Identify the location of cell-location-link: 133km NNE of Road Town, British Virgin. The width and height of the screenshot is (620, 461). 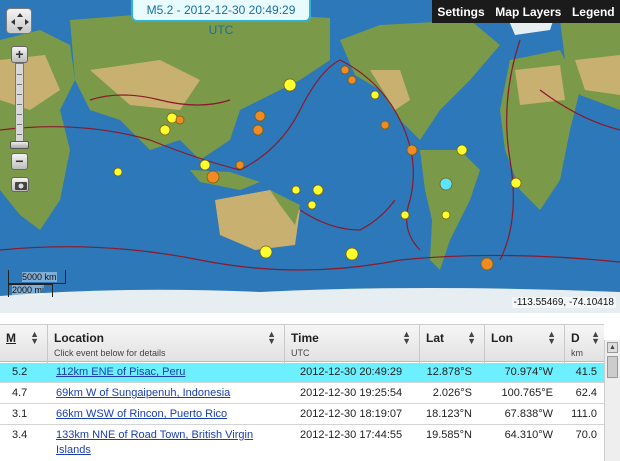
(154, 435).